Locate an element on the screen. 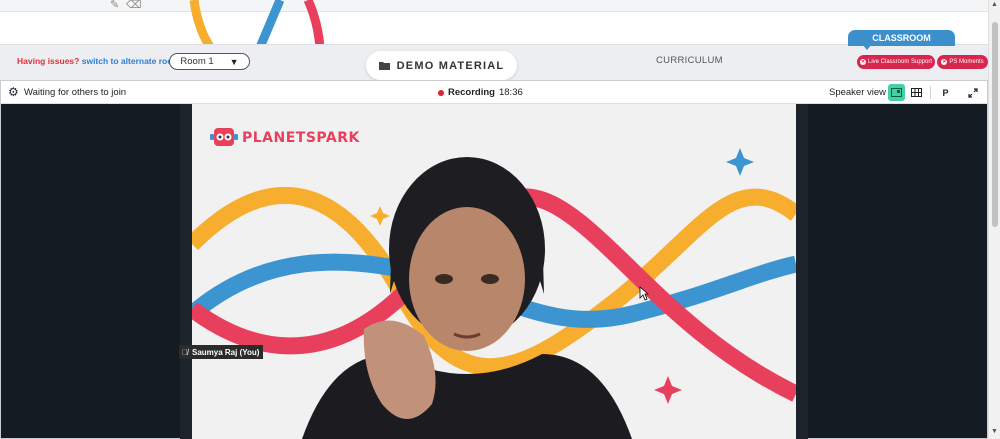  issues-text: Having issues? is located at coordinates (48, 61).